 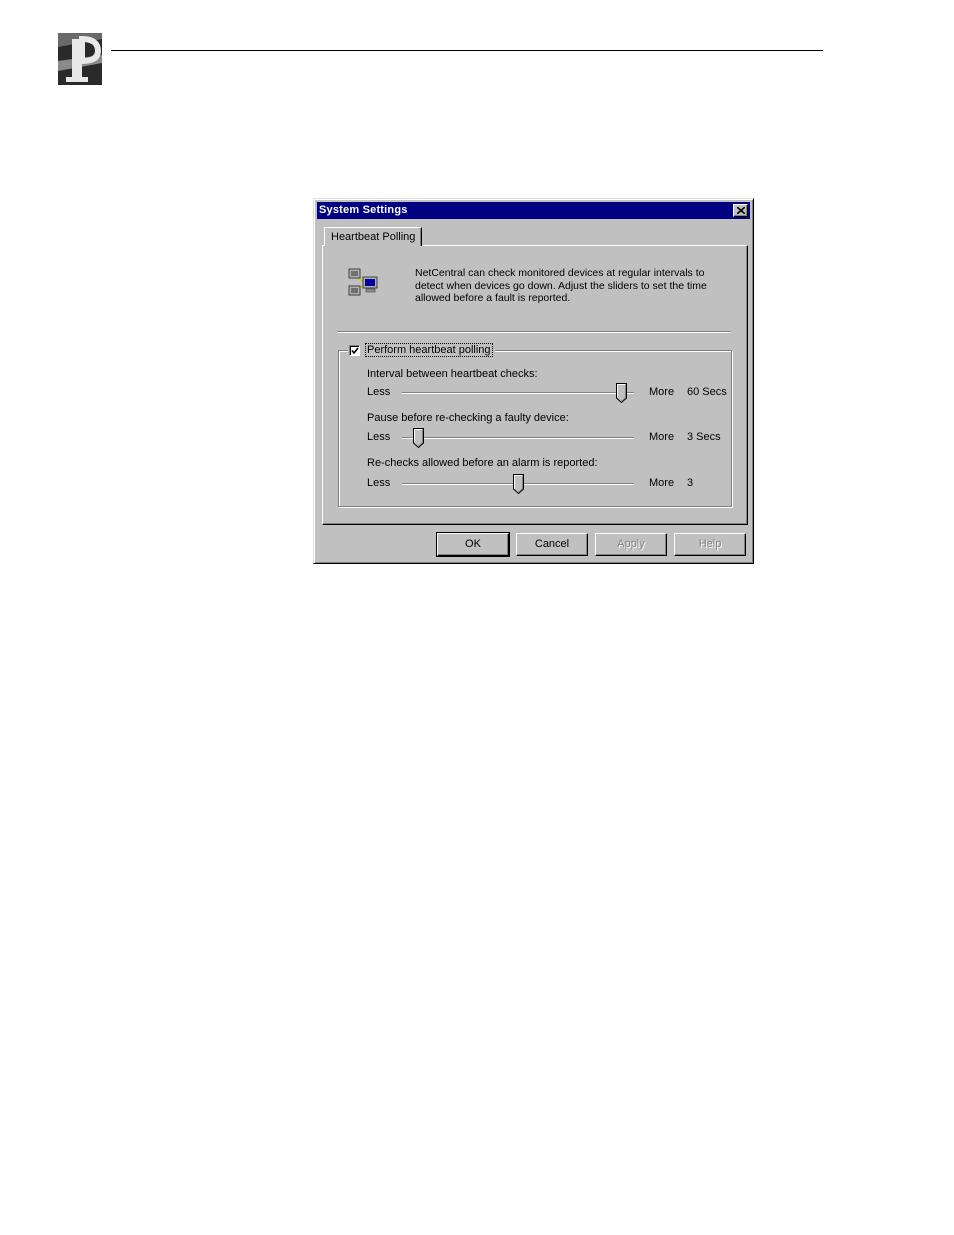 What do you see at coordinates (518, 438) in the screenshot?
I see `pause-slider-track` at bounding box center [518, 438].